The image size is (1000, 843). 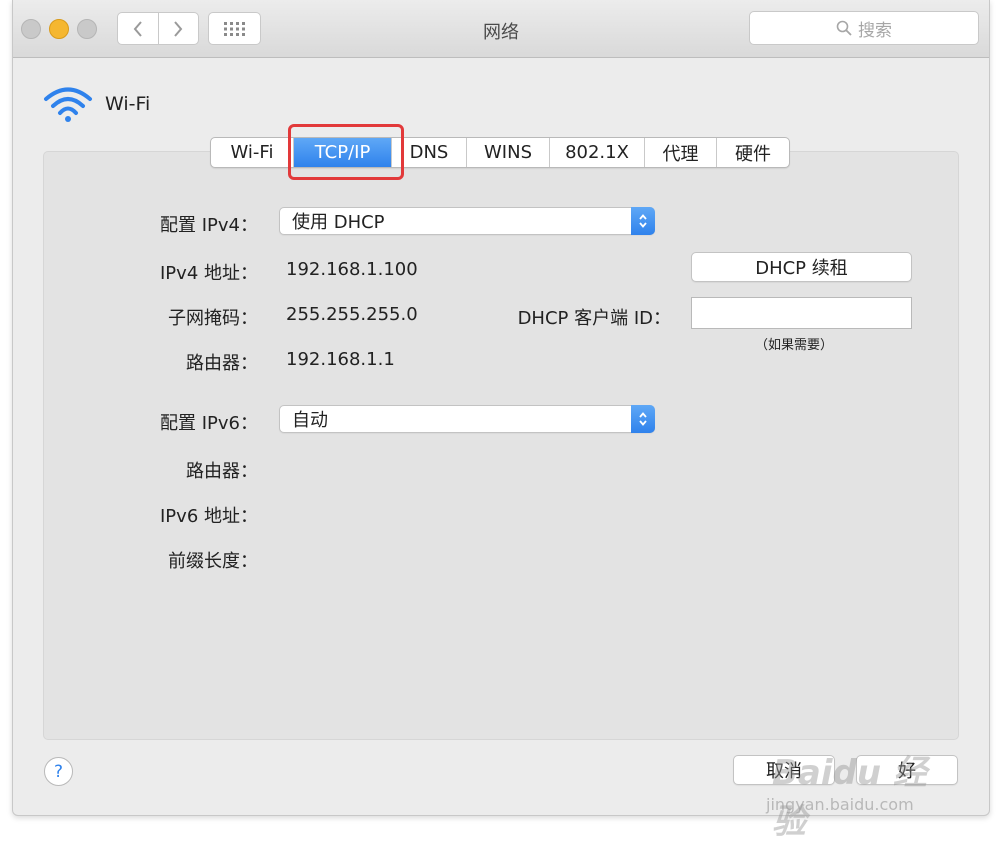 I want to click on search-placeholder: 搜索, so click(x=875, y=30).